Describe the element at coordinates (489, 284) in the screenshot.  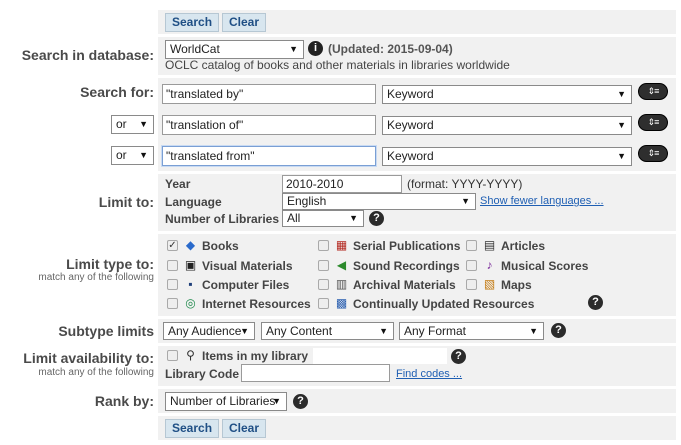
I see `map-icon: ▧` at that location.